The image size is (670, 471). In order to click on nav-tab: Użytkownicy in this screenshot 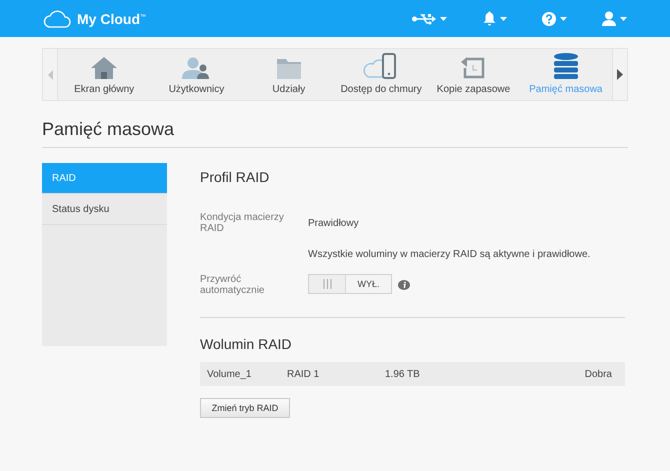, I will do `click(196, 74)`.